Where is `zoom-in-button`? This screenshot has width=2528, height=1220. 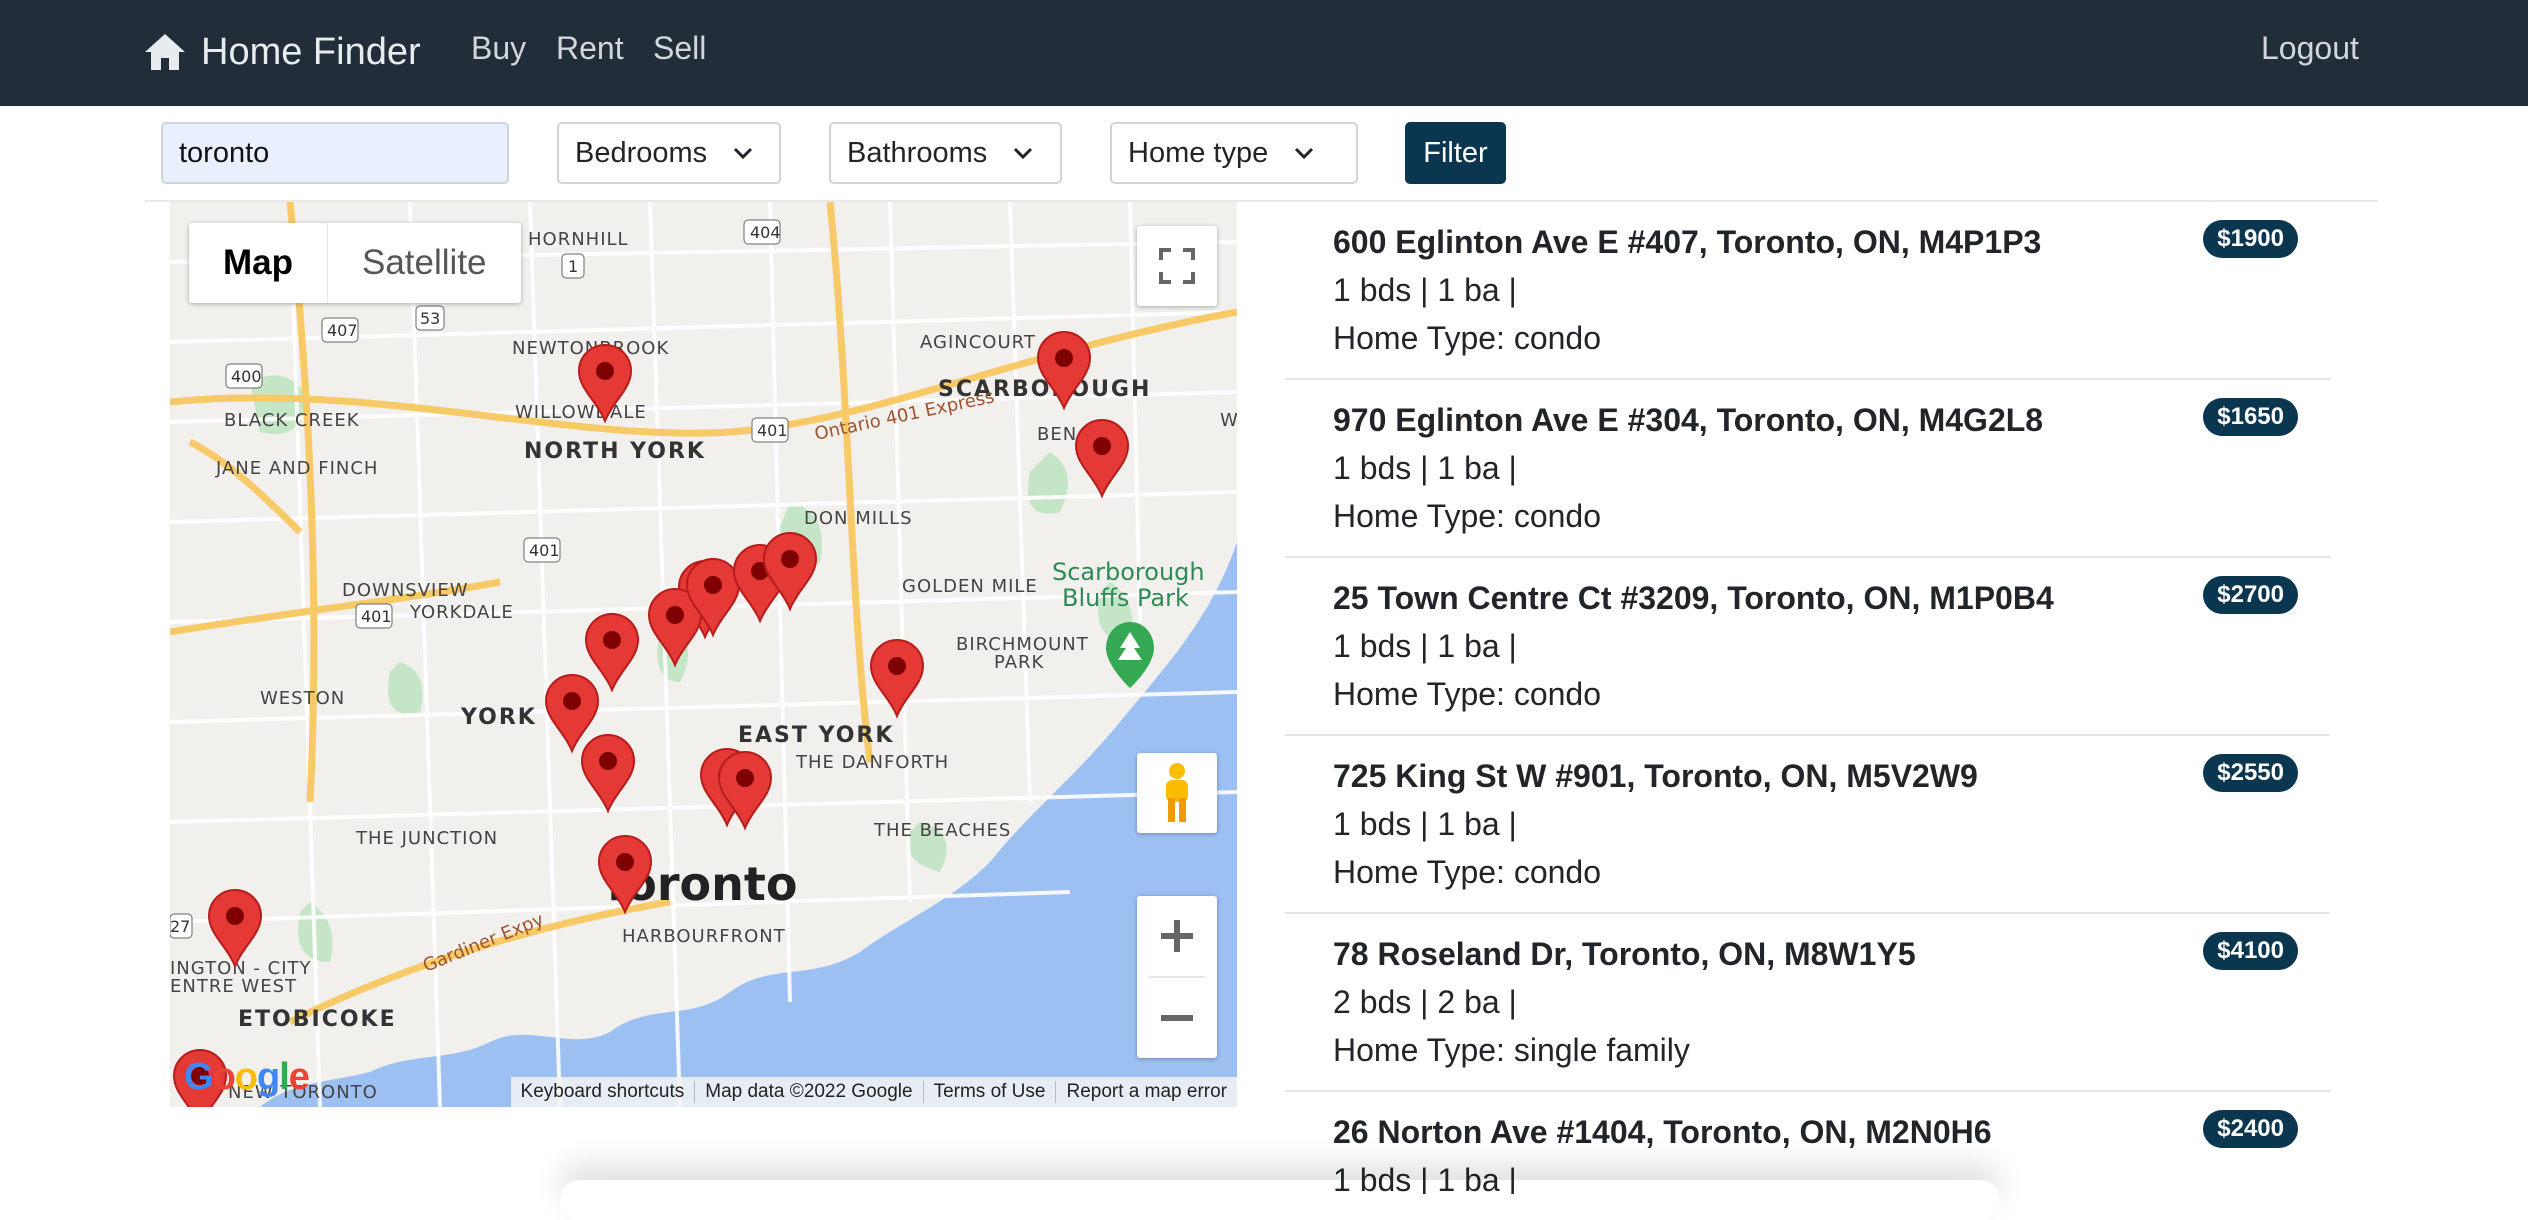 zoom-in-button is located at coordinates (1177, 936).